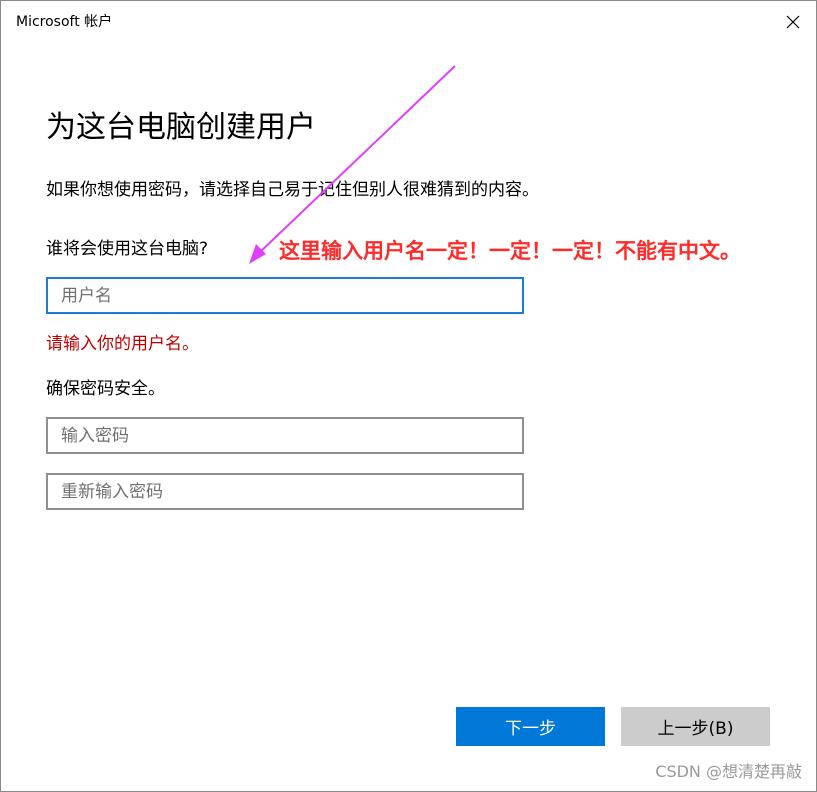 The image size is (817, 792). I want to click on title-bar: Microsoft 帐户, so click(408, 22).